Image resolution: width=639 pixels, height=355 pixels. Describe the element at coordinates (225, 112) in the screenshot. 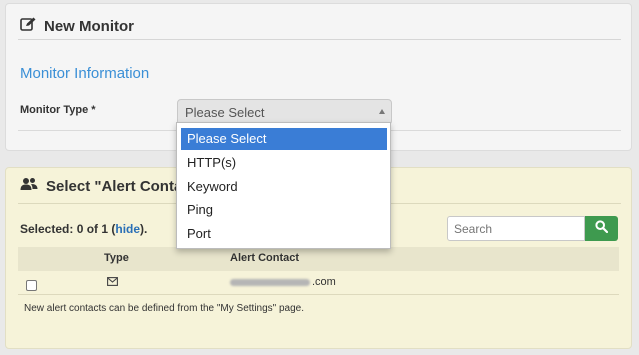

I see `monitor-type-value: Please Select` at that location.